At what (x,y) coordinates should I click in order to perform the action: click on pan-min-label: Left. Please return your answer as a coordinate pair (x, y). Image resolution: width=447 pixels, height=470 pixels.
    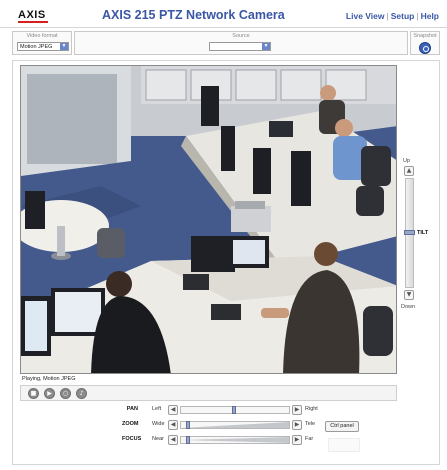
    Looking at the image, I should click on (157, 409).